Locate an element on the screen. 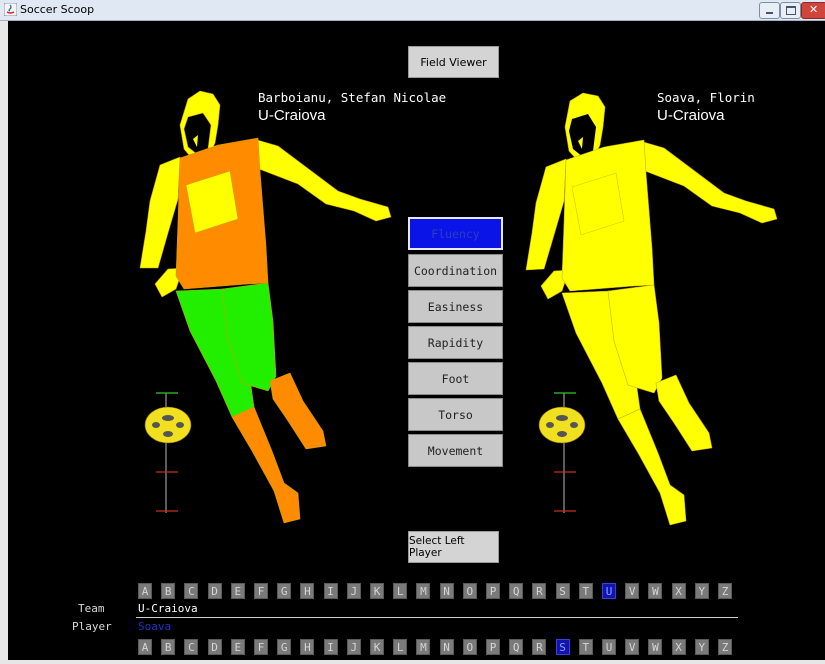 Image resolution: width=825 pixels, height=664 pixels. player-letter-m: M is located at coordinates (423, 647).